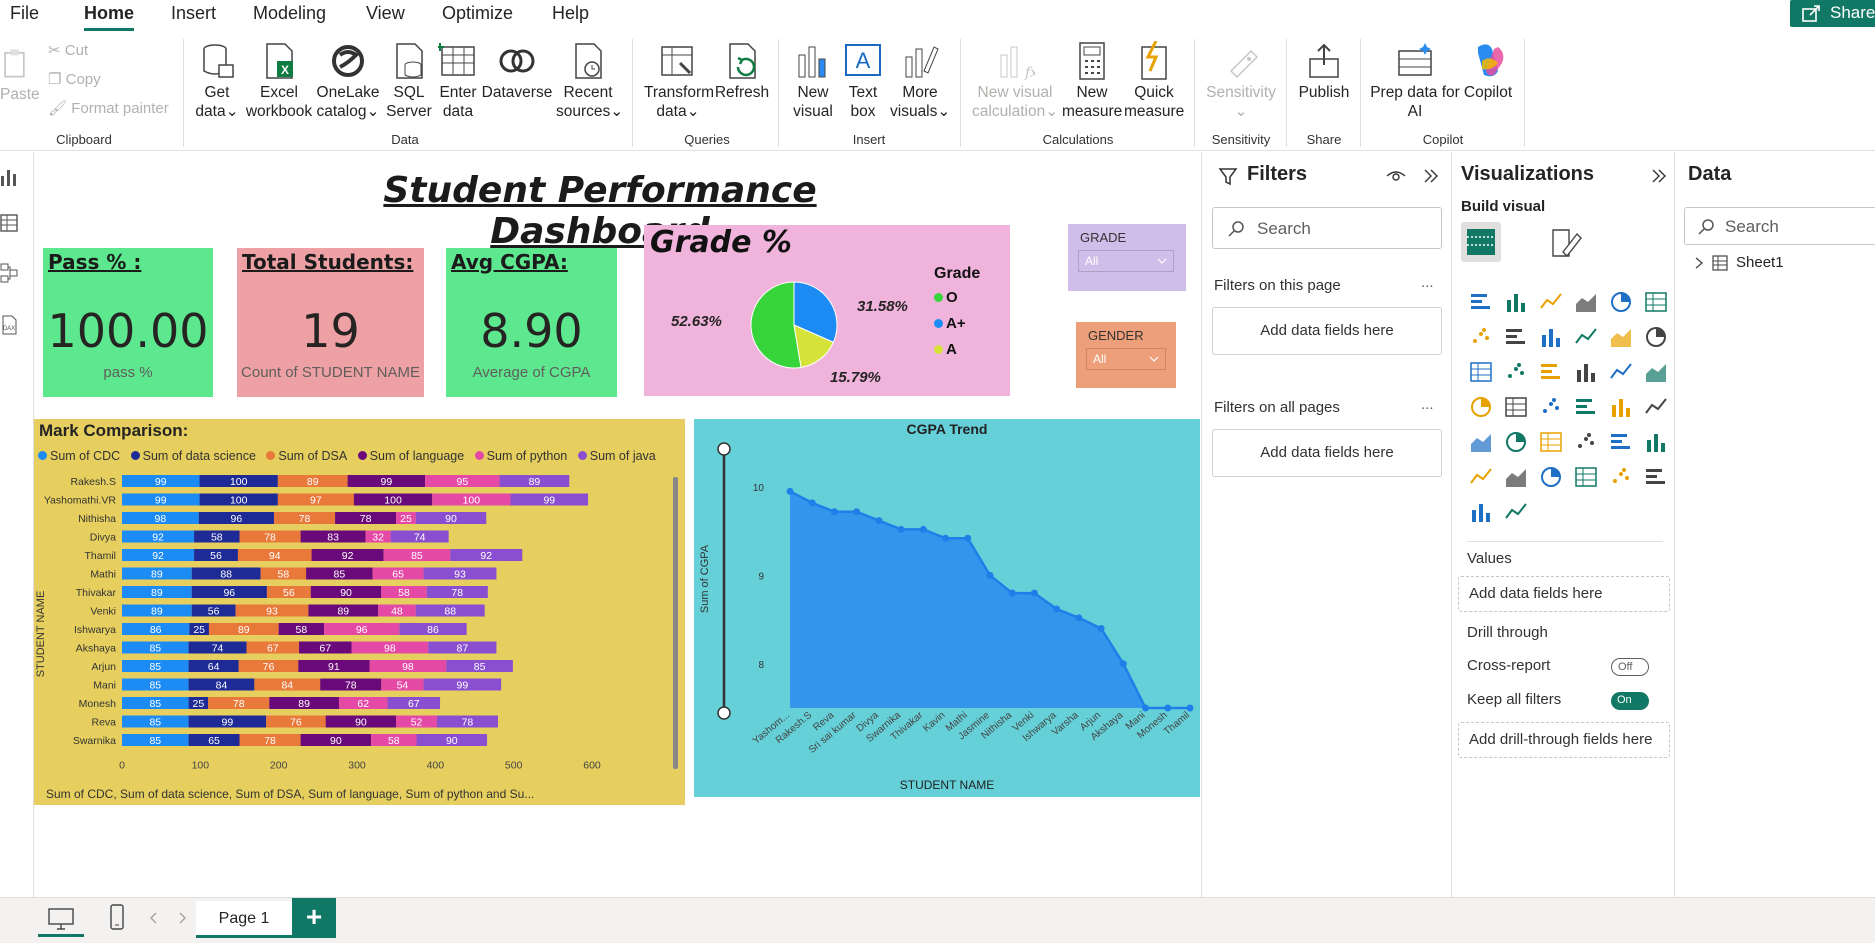  I want to click on build-visual-tab, so click(1481, 242).